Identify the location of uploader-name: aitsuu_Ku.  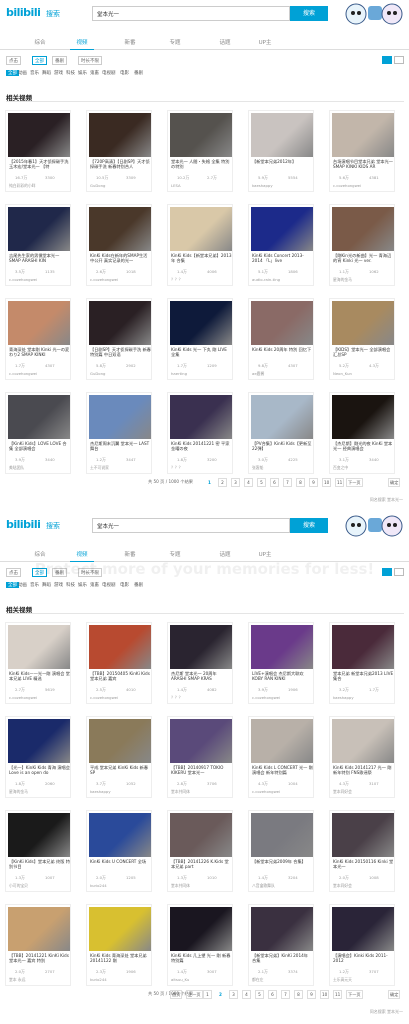
(202, 980).